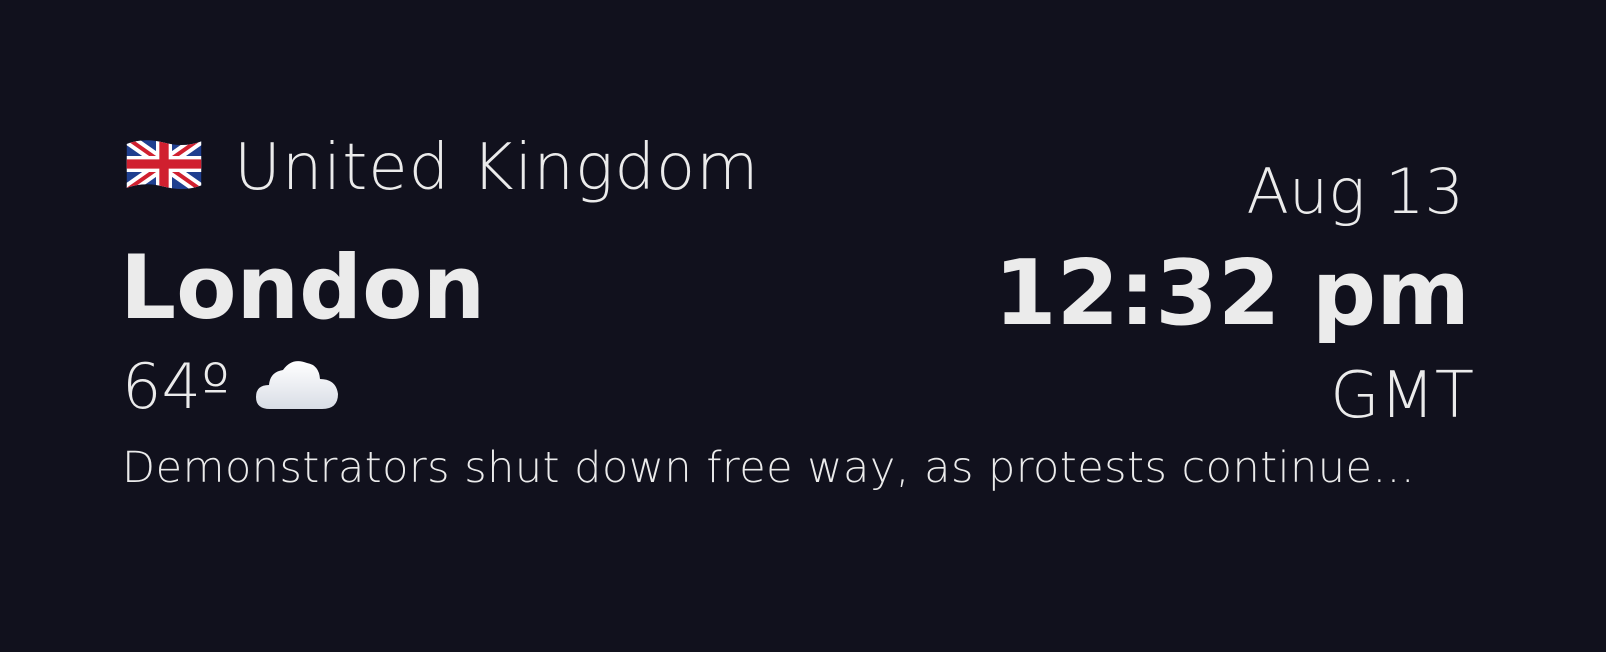 Image resolution: width=1606 pixels, height=652 pixels. Describe the element at coordinates (164, 164) in the screenshot. I see `uk-flag-icon` at that location.